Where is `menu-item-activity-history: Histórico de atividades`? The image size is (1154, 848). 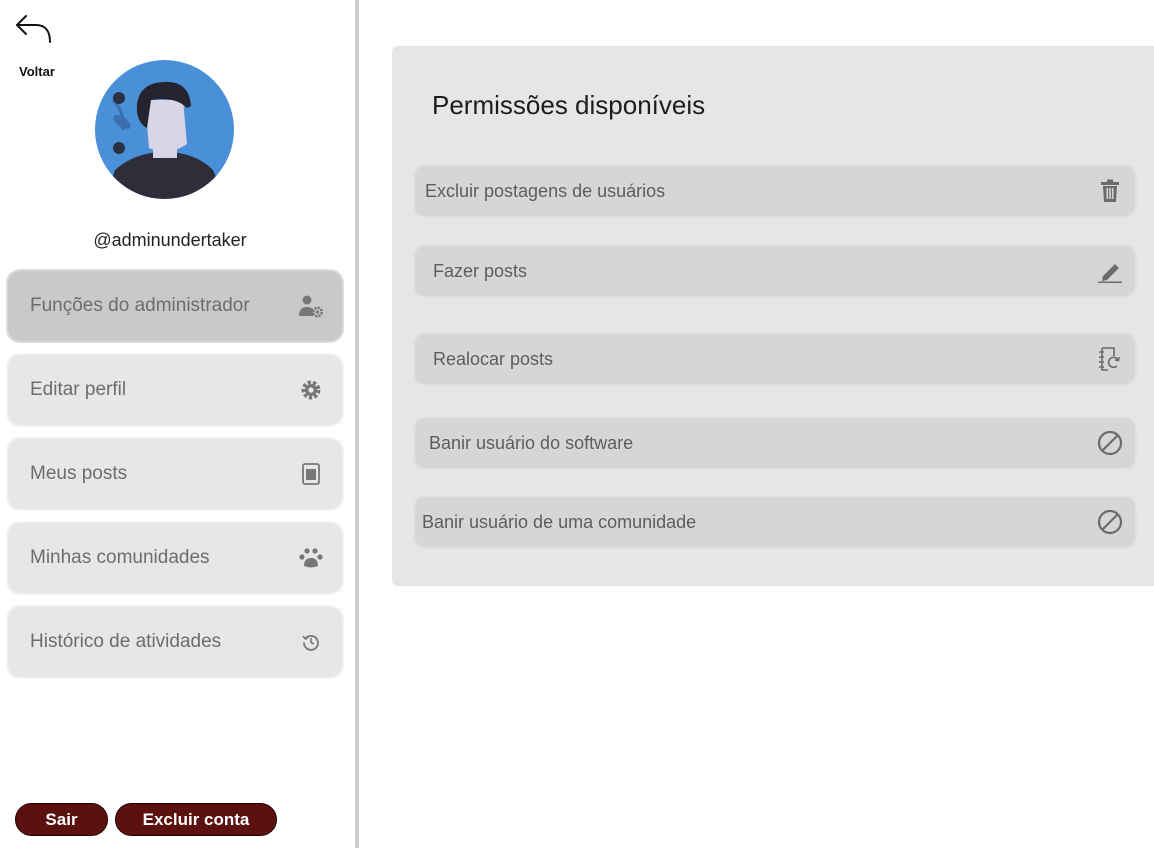 menu-item-activity-history: Histórico de atividades is located at coordinates (175, 642).